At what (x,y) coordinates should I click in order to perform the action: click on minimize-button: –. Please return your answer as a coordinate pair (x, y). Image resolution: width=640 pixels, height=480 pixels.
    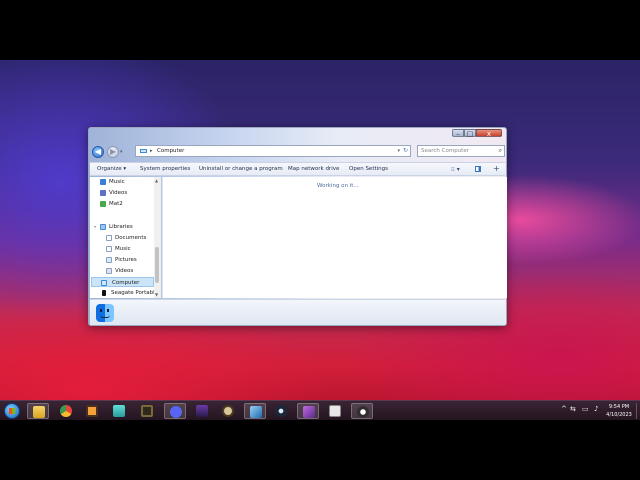
    Looking at the image, I should click on (458, 133).